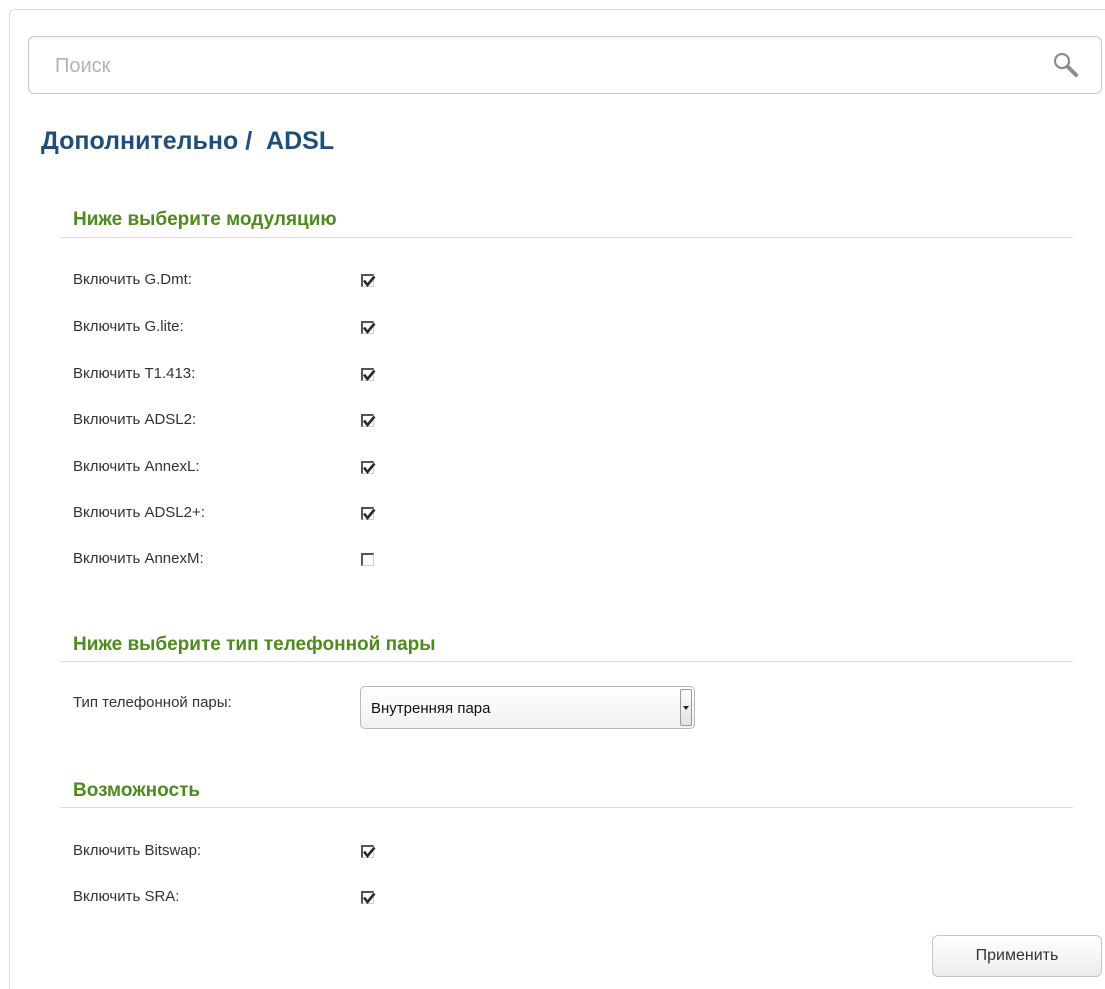 This screenshot has width=1105, height=989. I want to click on phone-pair-type-value: Внутренняя пара, so click(431, 708).